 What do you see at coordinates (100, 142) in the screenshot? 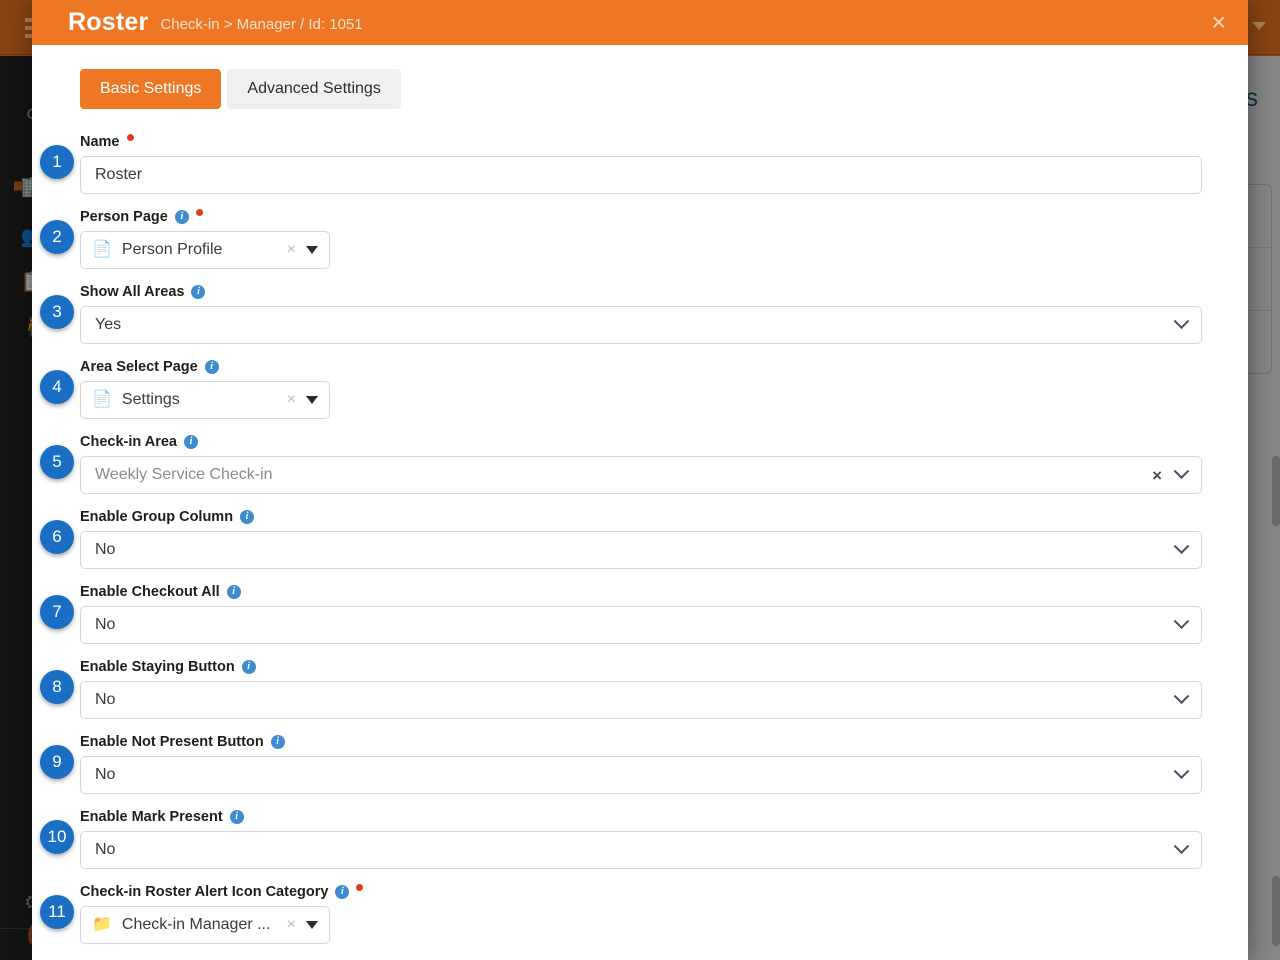
I see `field-label-text: Name` at bounding box center [100, 142].